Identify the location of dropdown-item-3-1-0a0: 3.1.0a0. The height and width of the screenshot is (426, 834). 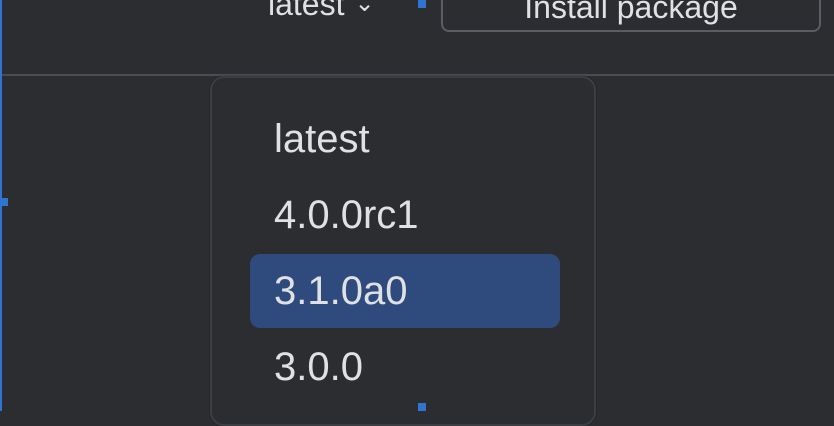
(405, 291).